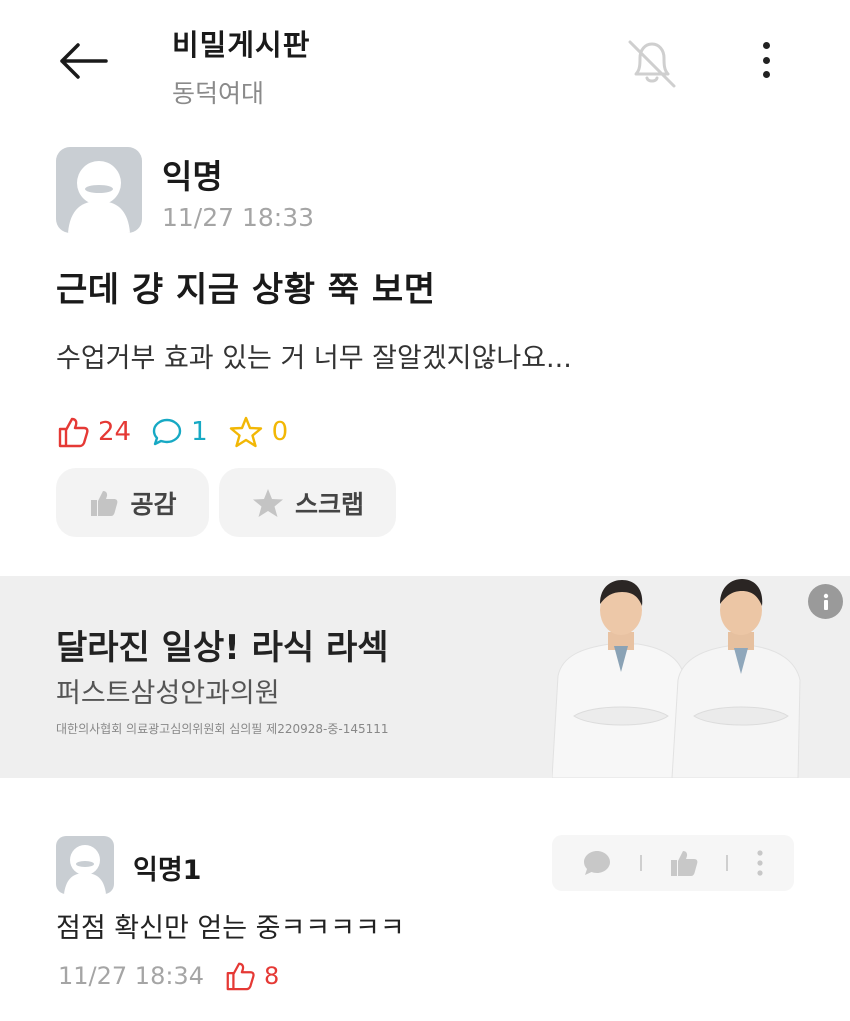 This screenshot has width=850, height=1021. I want to click on ad-headline: 달라진 일상! 라식 라섹, so click(222, 648).